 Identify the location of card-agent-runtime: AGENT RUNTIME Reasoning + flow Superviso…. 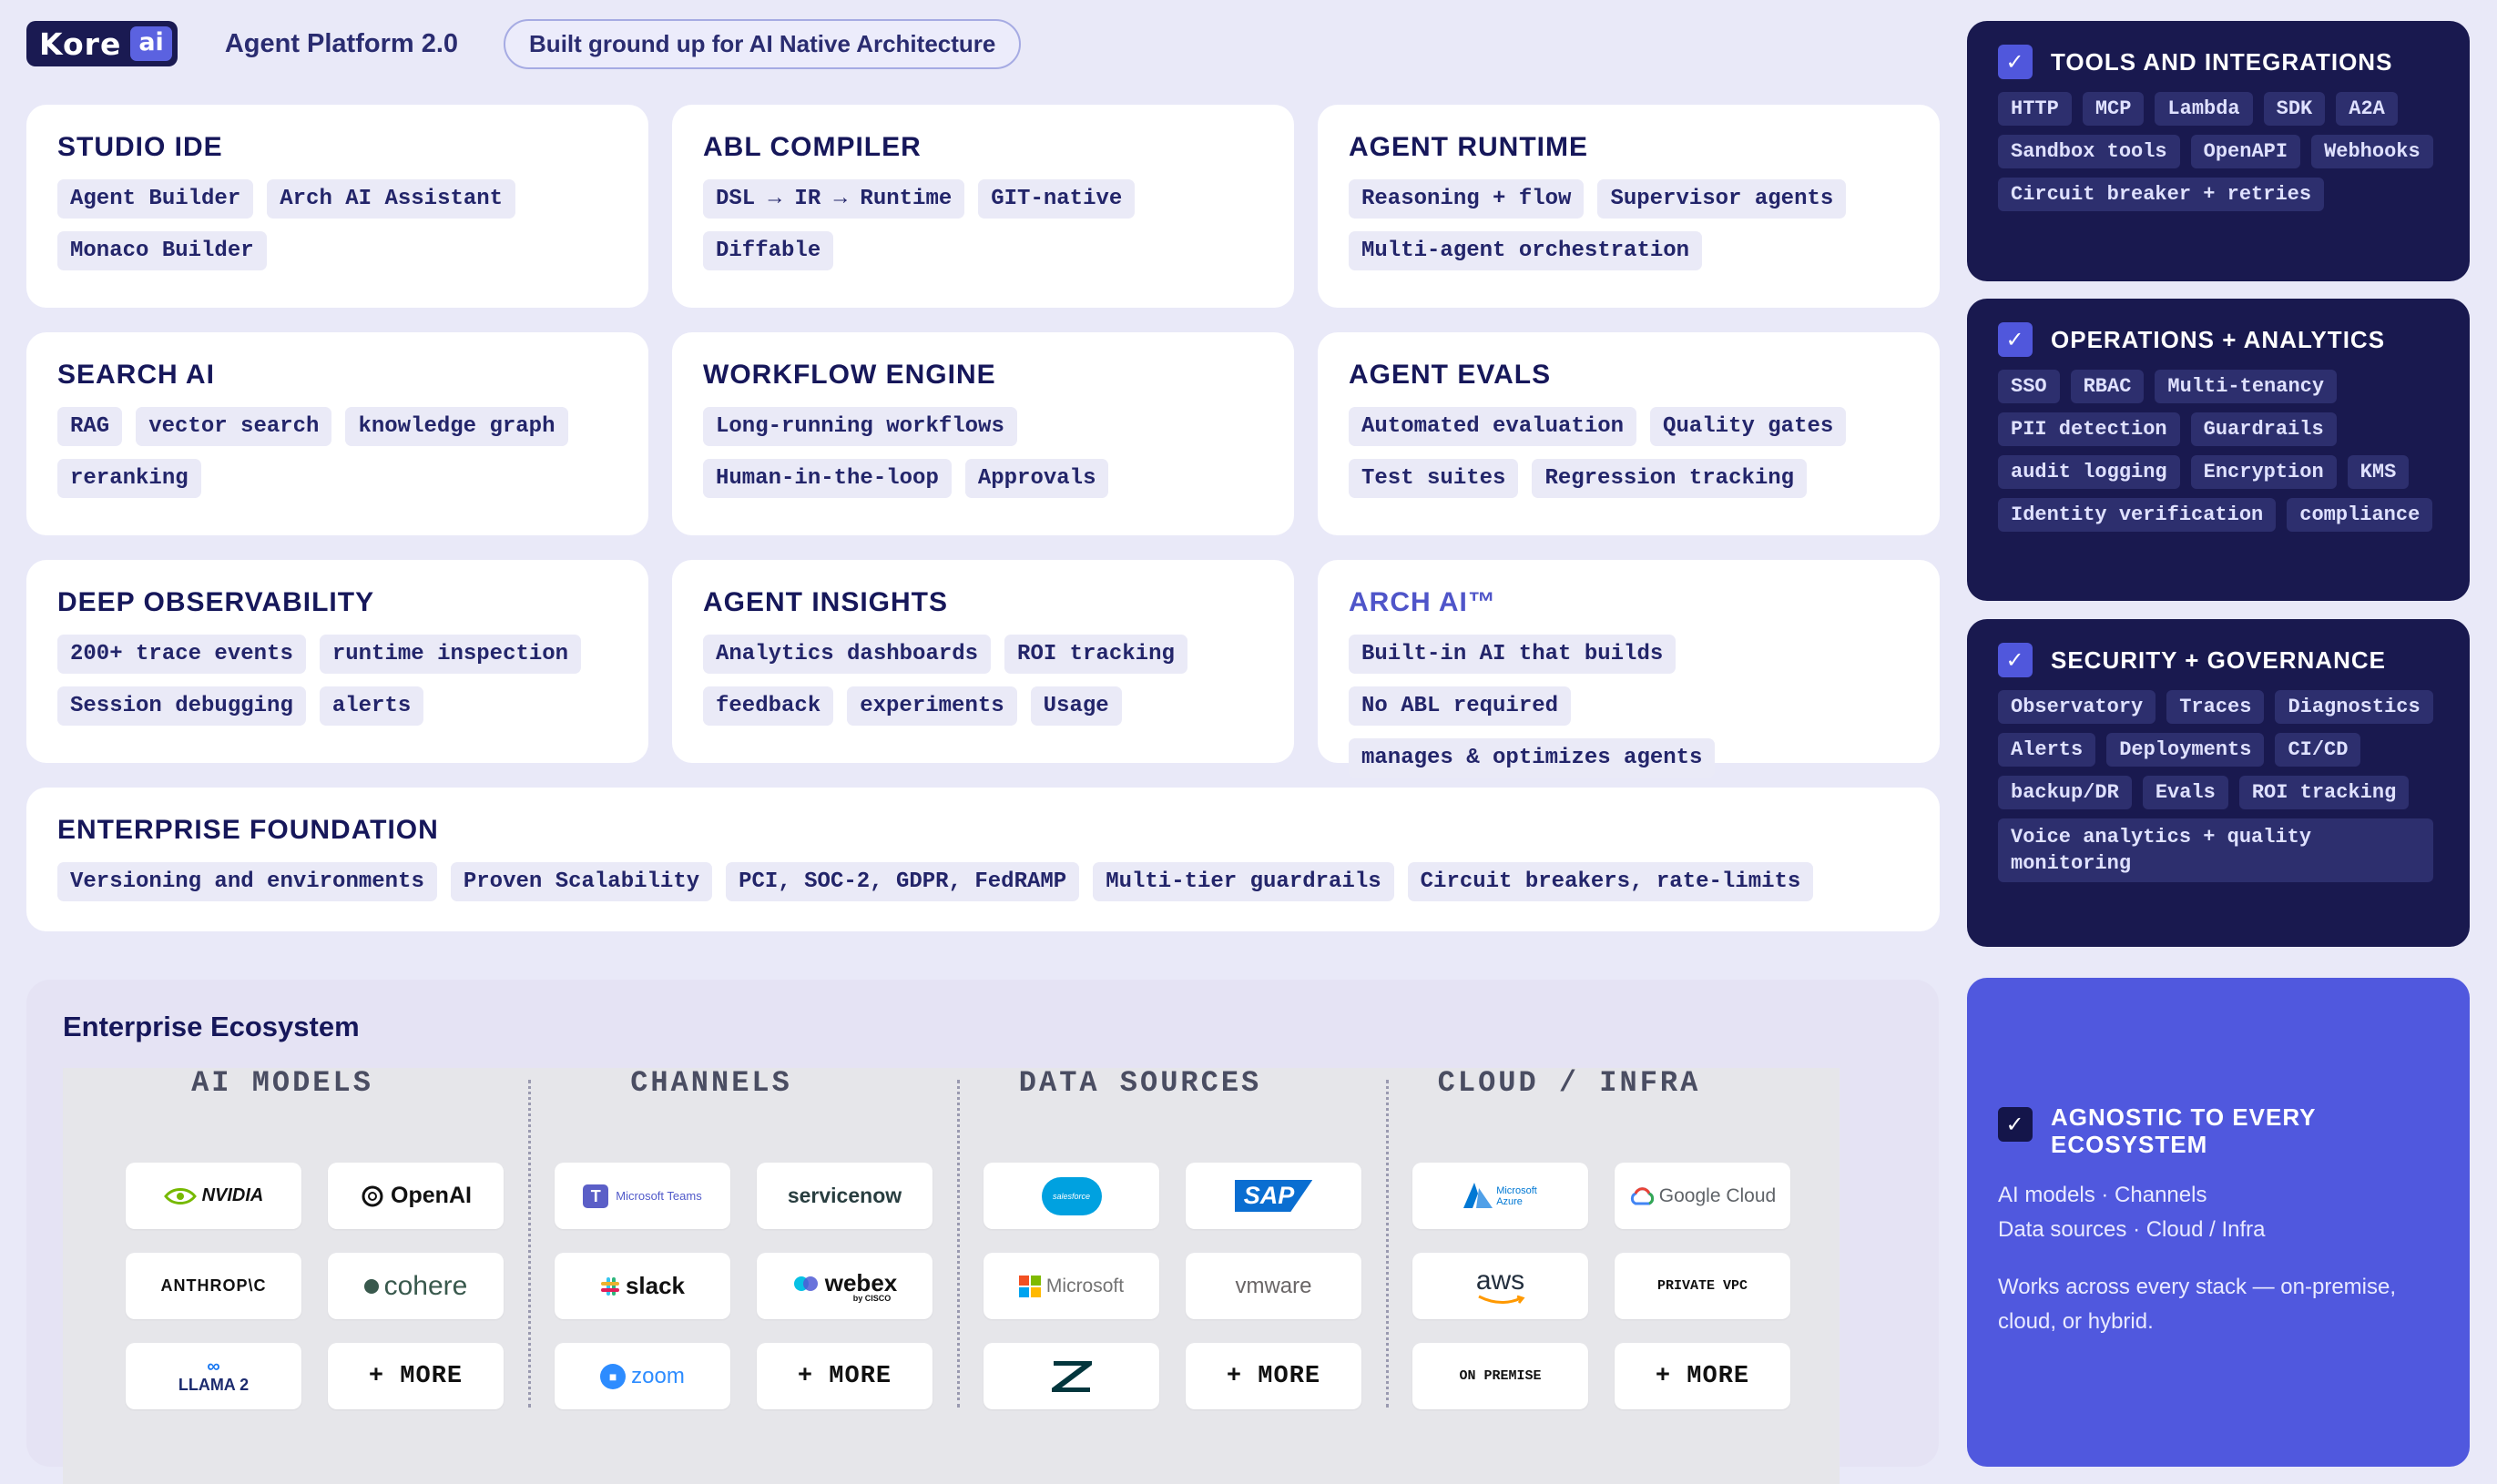
(1629, 206).